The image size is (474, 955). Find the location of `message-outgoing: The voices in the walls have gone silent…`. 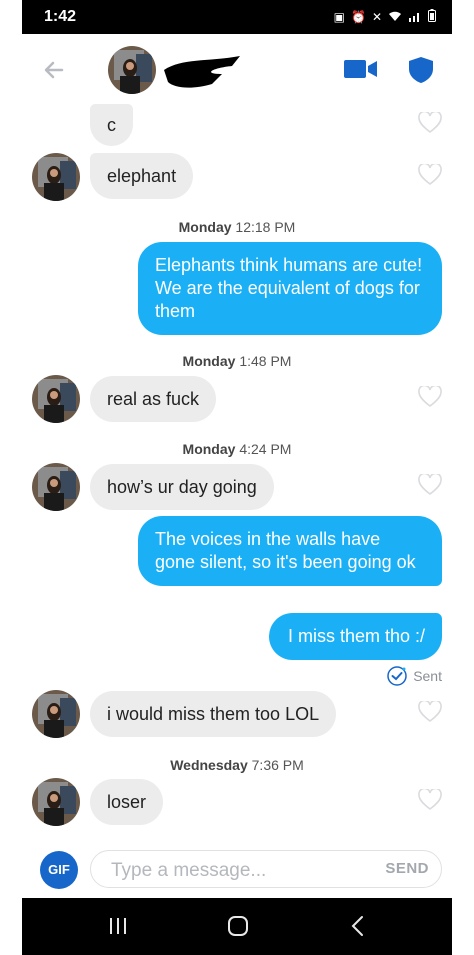

message-outgoing: The voices in the walls have gone silent… is located at coordinates (290, 551).